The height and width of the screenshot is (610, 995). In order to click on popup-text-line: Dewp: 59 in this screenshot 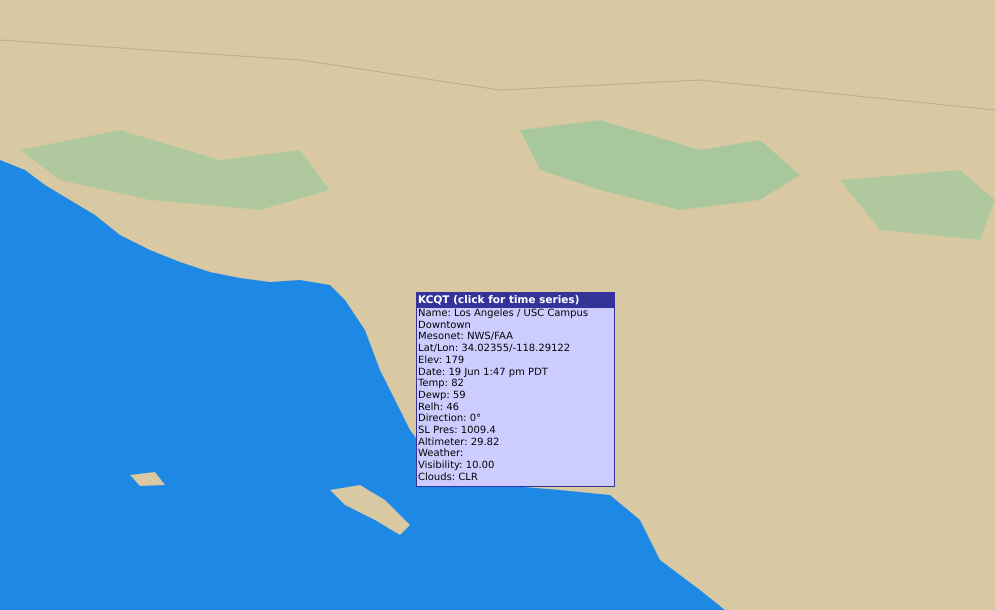, I will do `click(442, 396)`.